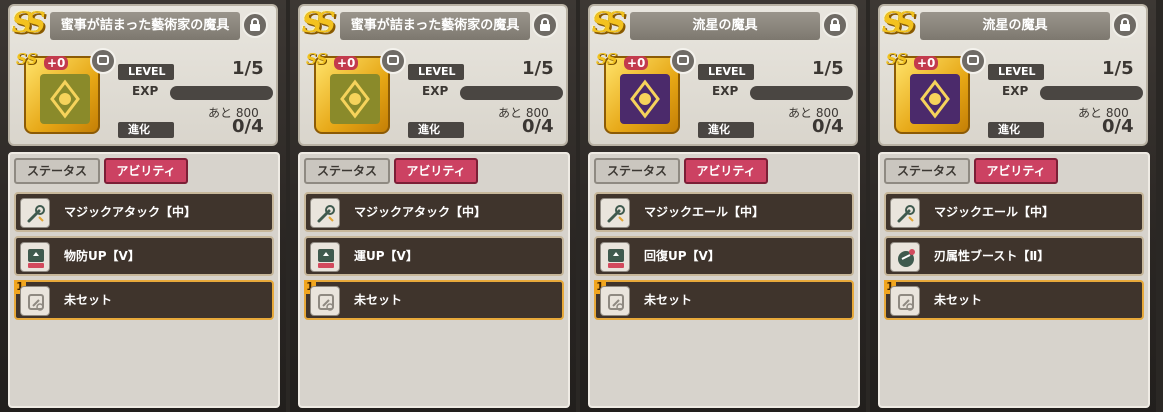 This screenshot has height=412, width=1163. What do you see at coordinates (144, 256) in the screenshot?
I see `ability-slot-2: 物防UP【V】` at bounding box center [144, 256].